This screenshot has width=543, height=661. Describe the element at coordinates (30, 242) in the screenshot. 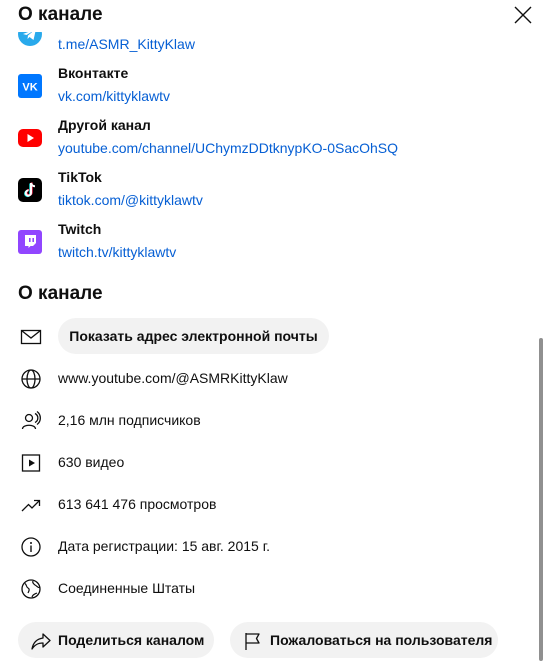

I see `twitch-icon` at that location.